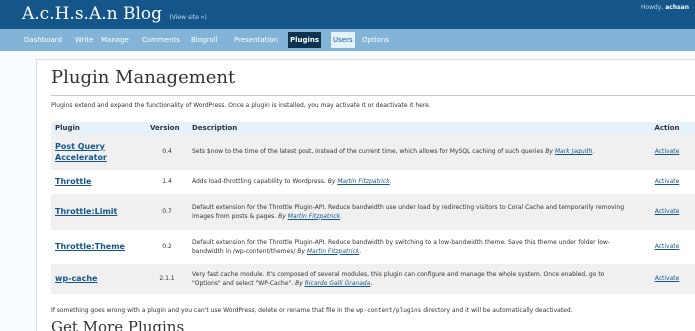 This screenshot has width=695, height=331. What do you see at coordinates (98, 152) in the screenshot?
I see `plugin-name: Post Query Accelerator` at bounding box center [98, 152].